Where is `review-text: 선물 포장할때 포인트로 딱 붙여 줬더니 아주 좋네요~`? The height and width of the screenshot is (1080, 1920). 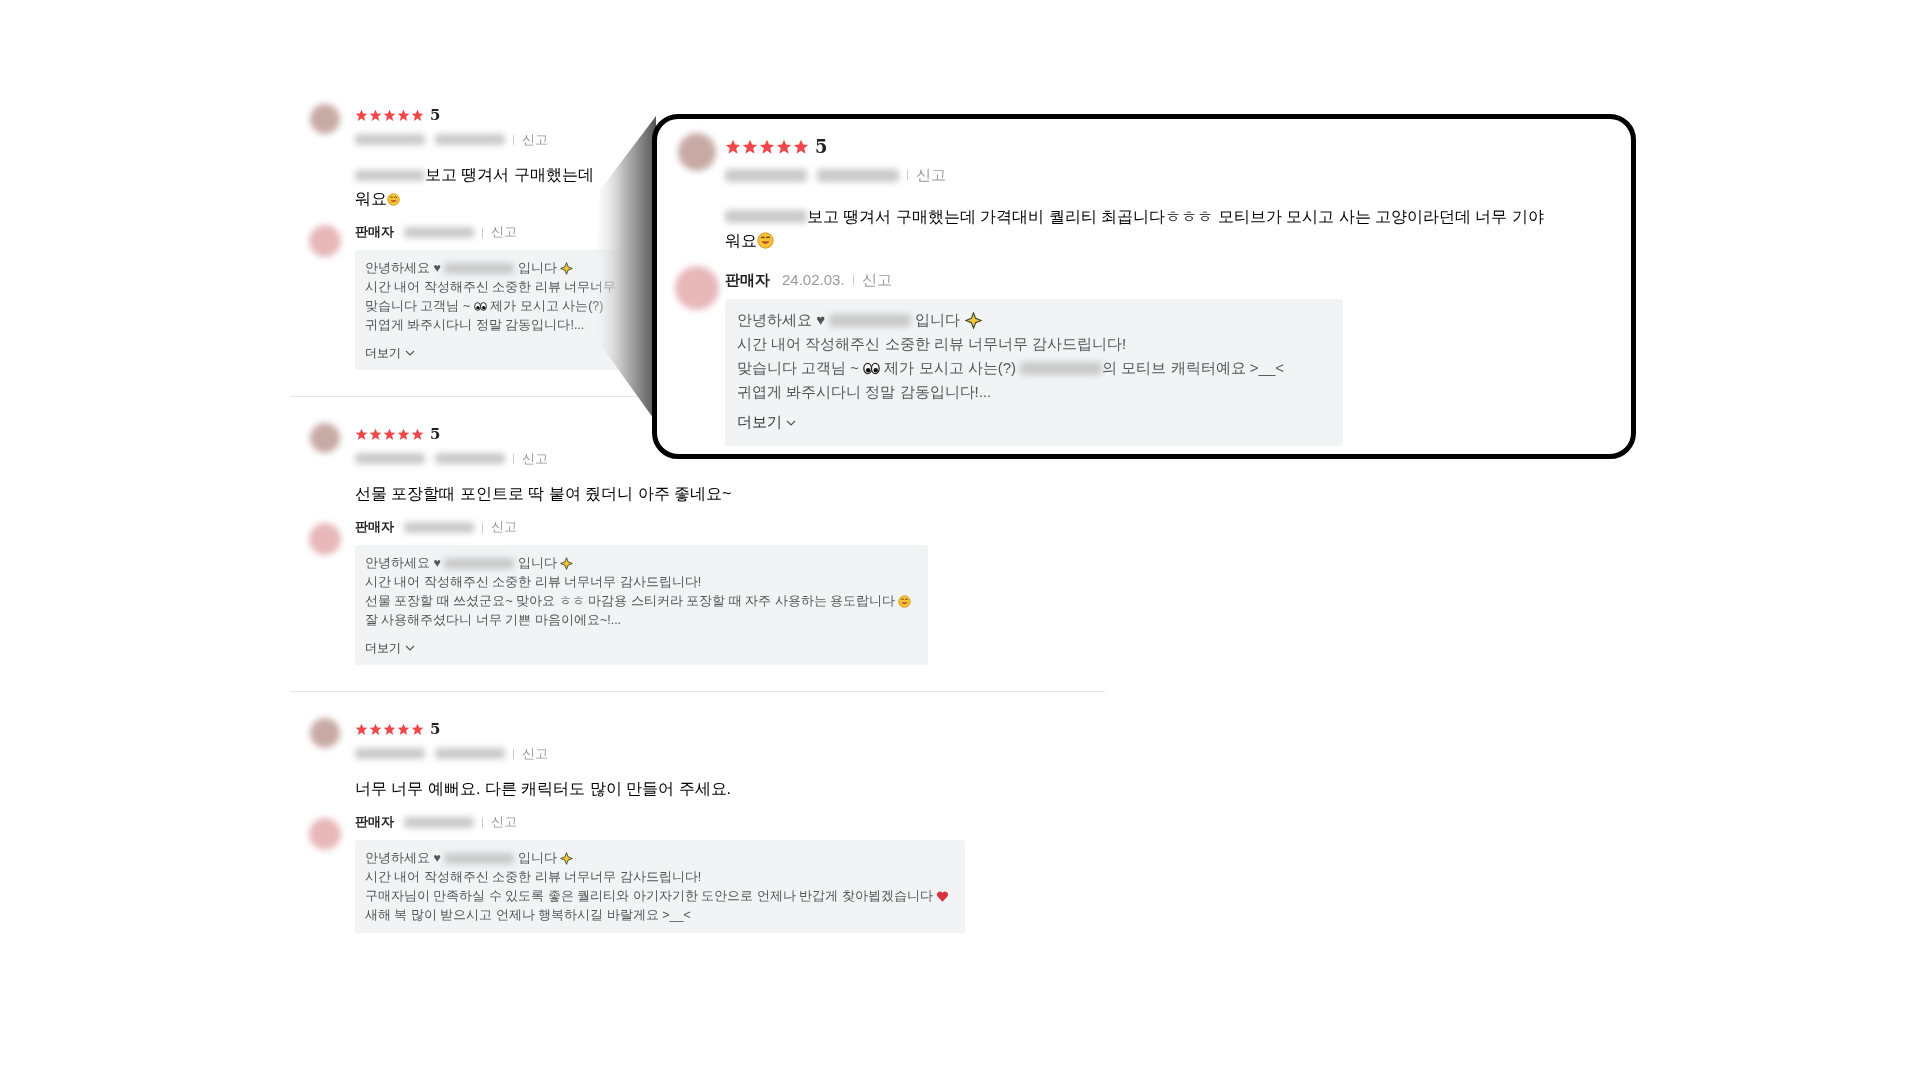 review-text: 선물 포장할때 포인트로 딱 붙여 줬더니 아주 좋네요~ is located at coordinates (543, 494).